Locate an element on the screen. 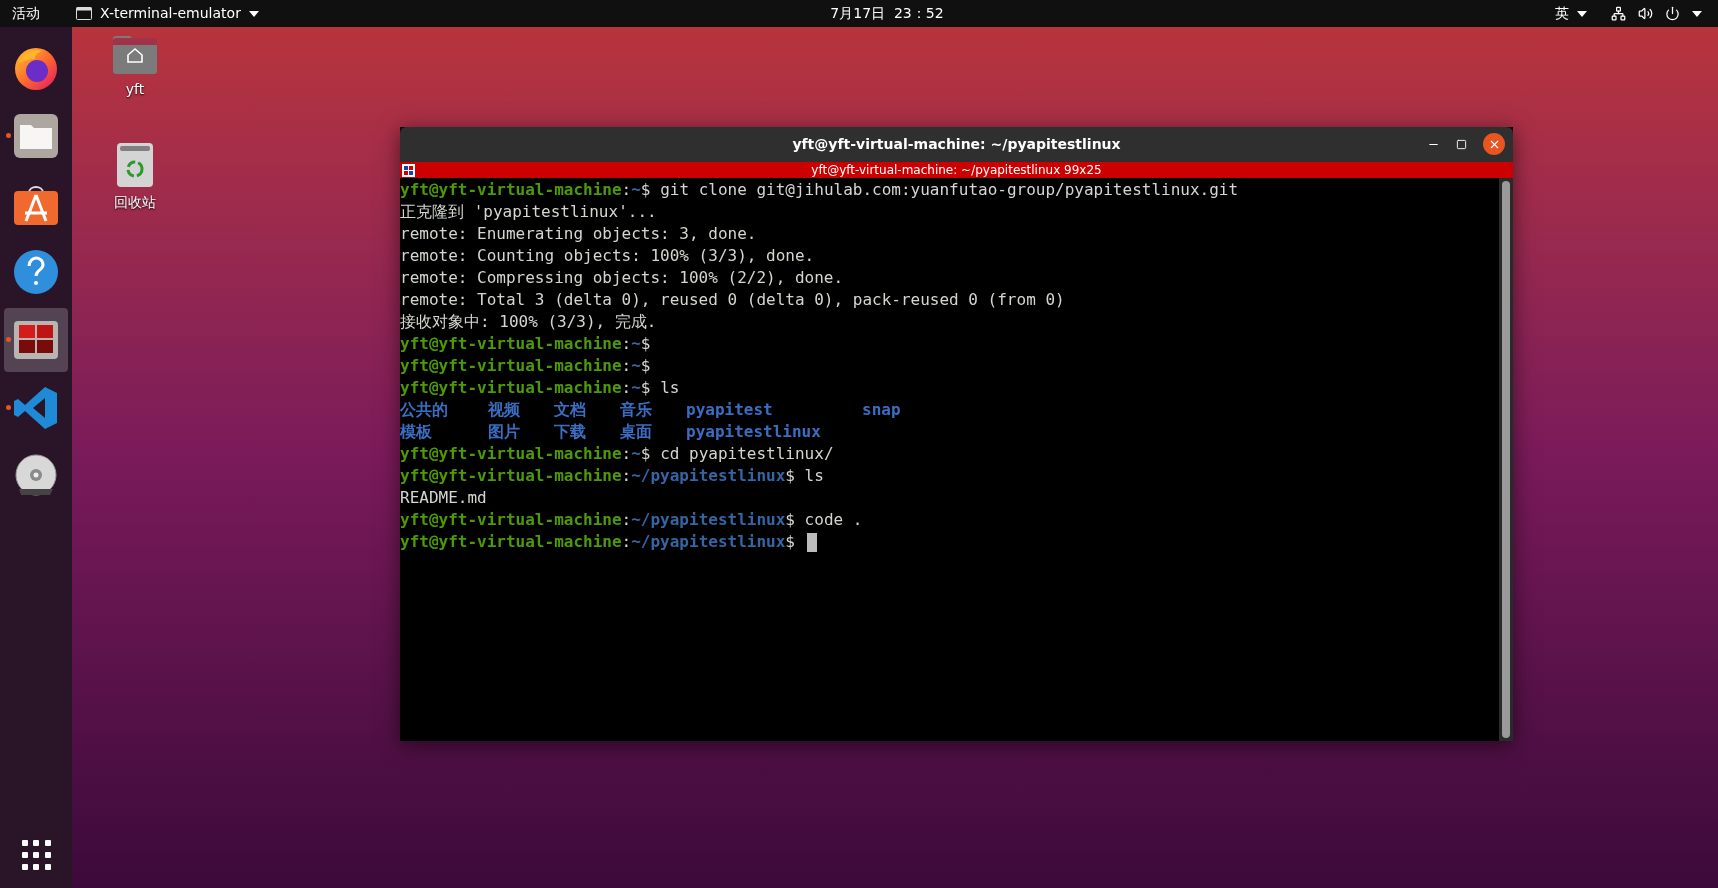 This screenshot has height=888, width=1718. input-method-menu: 英 is located at coordinates (1571, 13).